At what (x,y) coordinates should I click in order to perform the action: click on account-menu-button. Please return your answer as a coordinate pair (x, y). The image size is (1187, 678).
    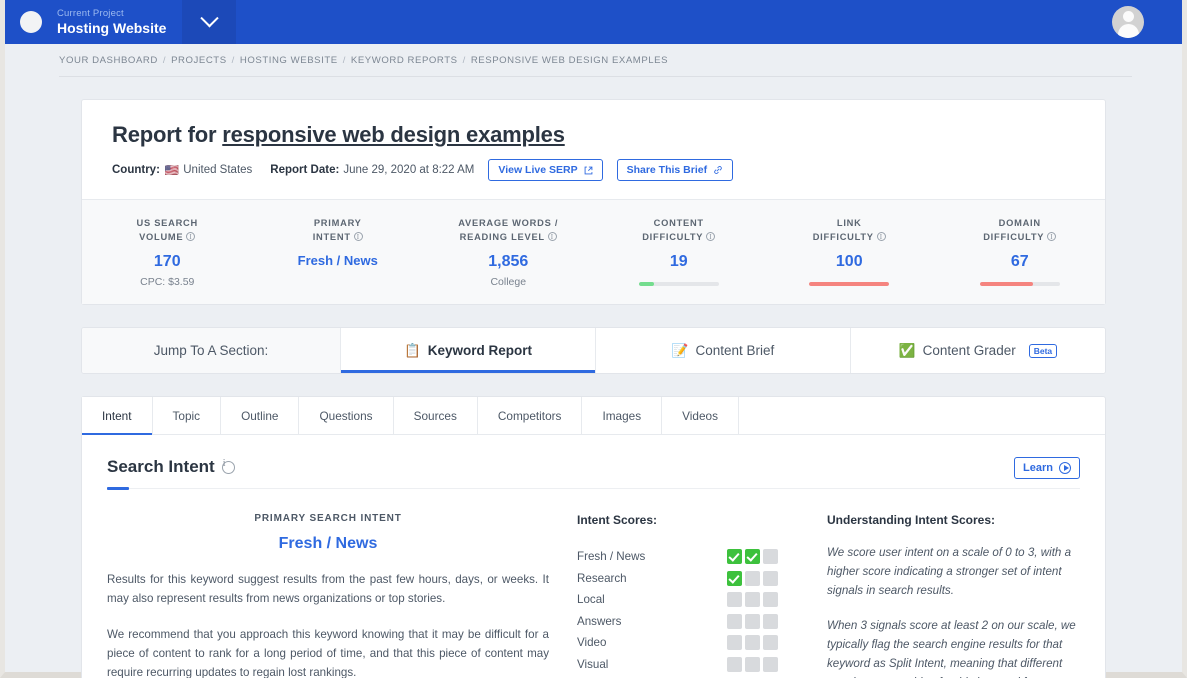
    Looking at the image, I should click on (1128, 22).